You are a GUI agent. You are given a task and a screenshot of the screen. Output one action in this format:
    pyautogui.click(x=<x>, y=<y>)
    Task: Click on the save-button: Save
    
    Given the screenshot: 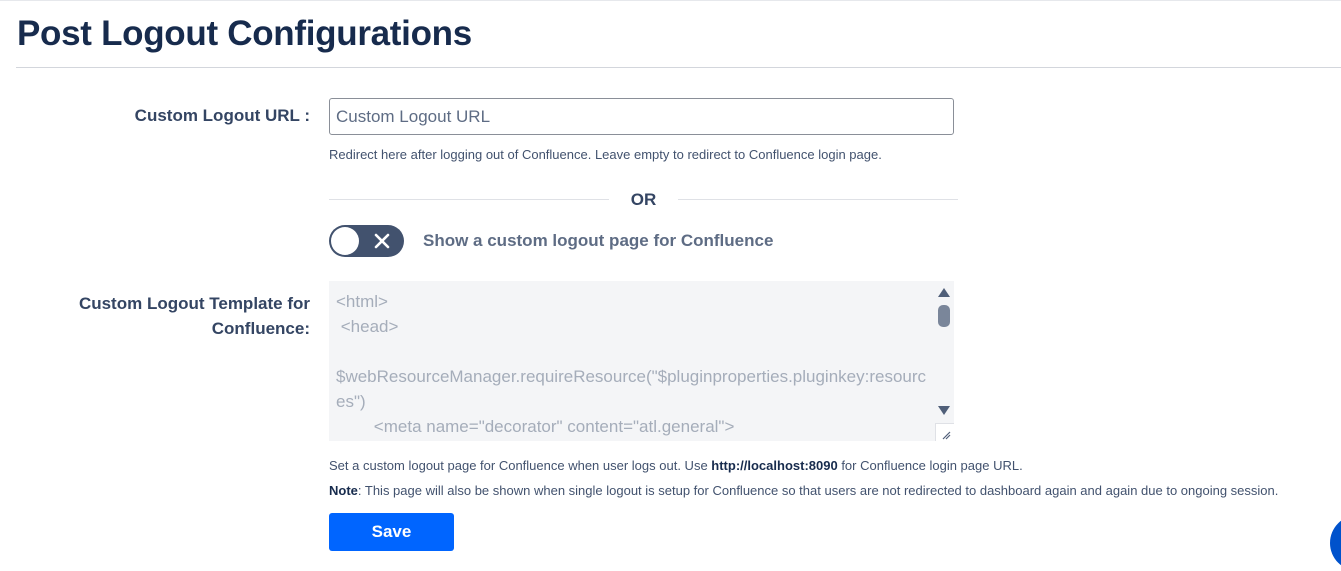 What is the action you would take?
    pyautogui.click(x=391, y=532)
    